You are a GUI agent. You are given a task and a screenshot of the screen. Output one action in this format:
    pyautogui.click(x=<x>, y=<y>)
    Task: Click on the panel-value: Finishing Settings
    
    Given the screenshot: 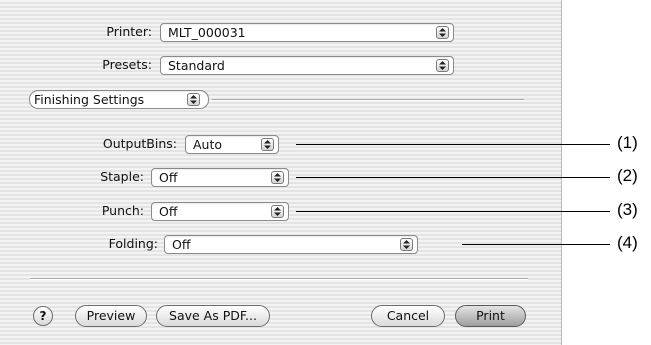 What is the action you would take?
    pyautogui.click(x=89, y=99)
    